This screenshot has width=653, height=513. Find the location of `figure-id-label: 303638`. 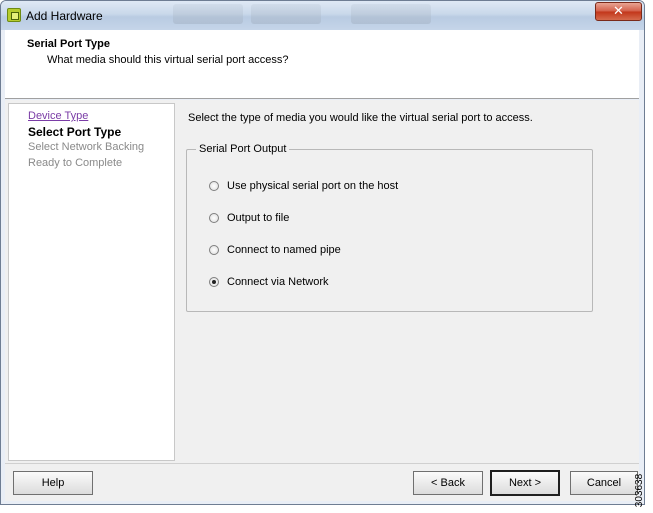

figure-id-label: 303638 is located at coordinates (640, 490).